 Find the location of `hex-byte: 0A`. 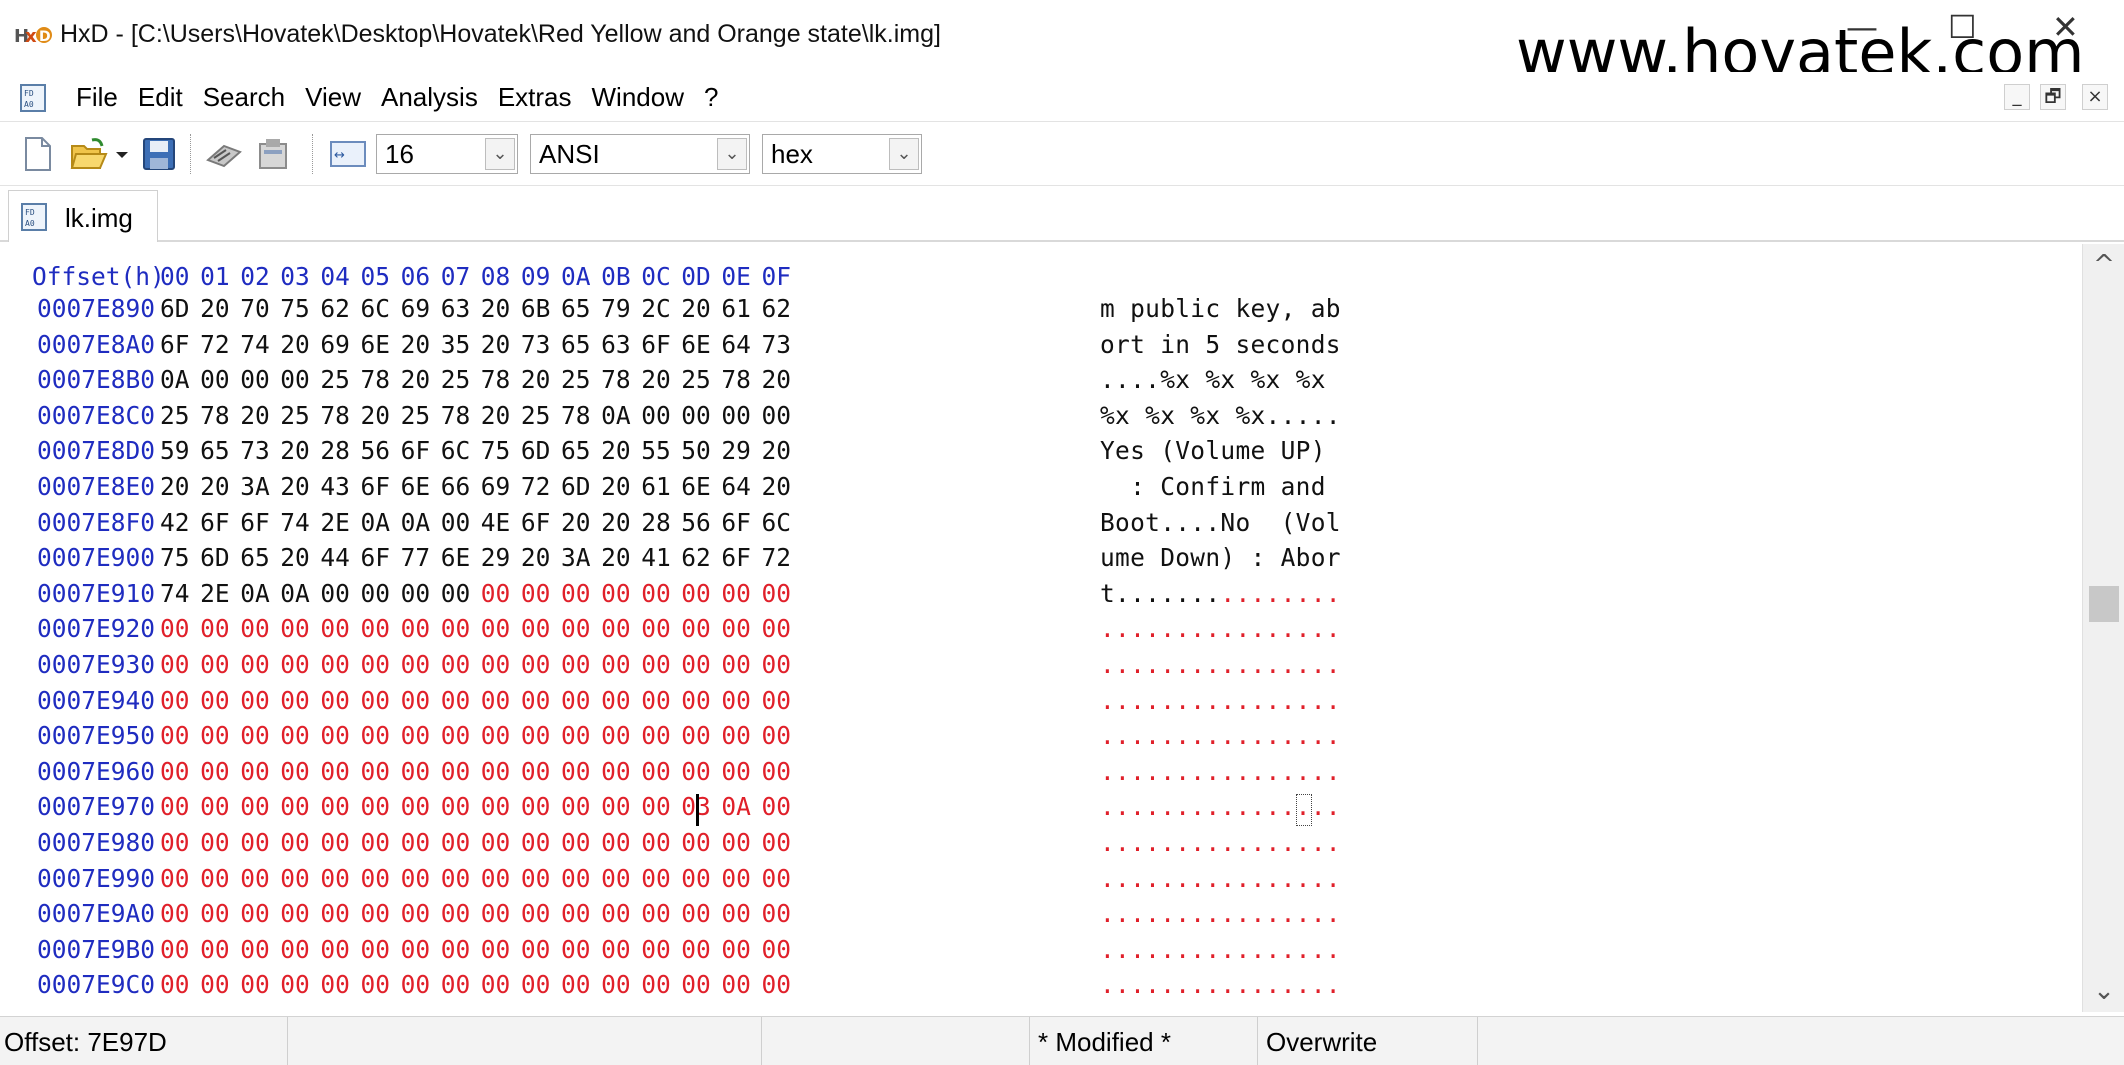

hex-byte: 0A is located at coordinates (416, 522).